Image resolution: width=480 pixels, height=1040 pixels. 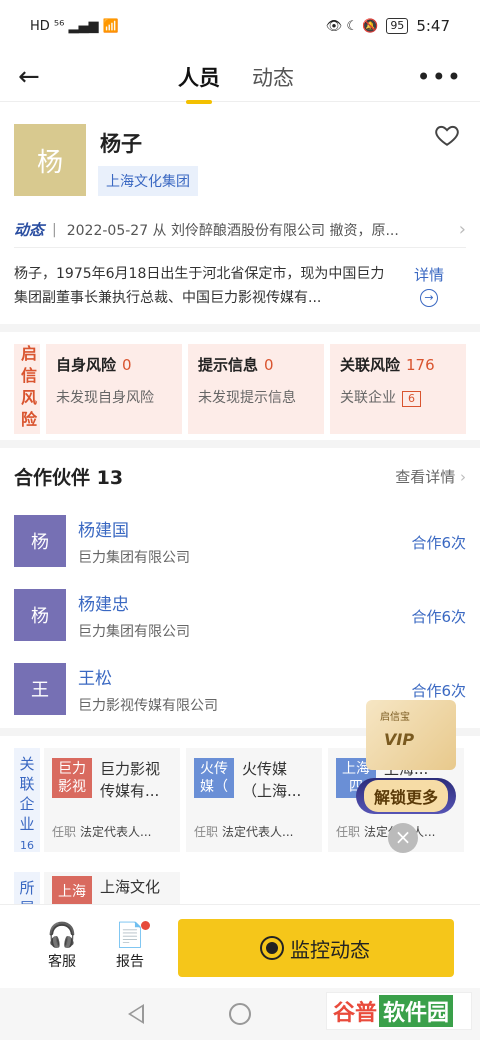 I want to click on dynamic-row: 动态 | 2022-05-27 从 刘伶醉酿酒股份有限公司 撤资，原... ›, so click(x=240, y=230).